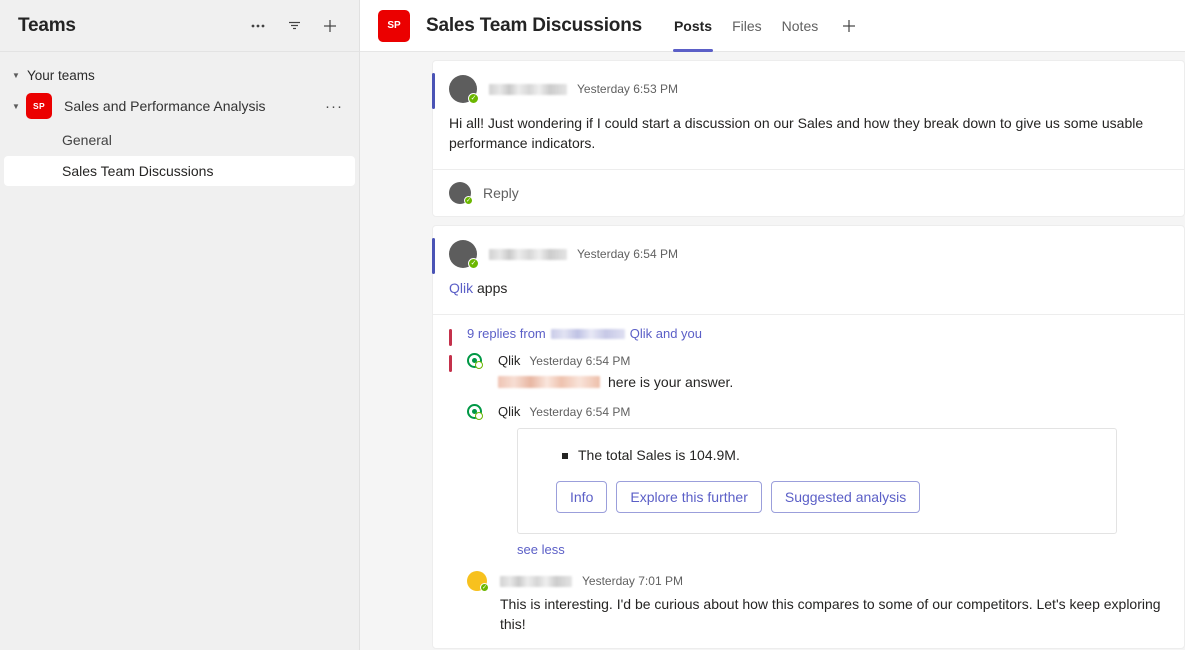 The image size is (1185, 650). I want to click on sidebar-channel-general: General, so click(179, 140).